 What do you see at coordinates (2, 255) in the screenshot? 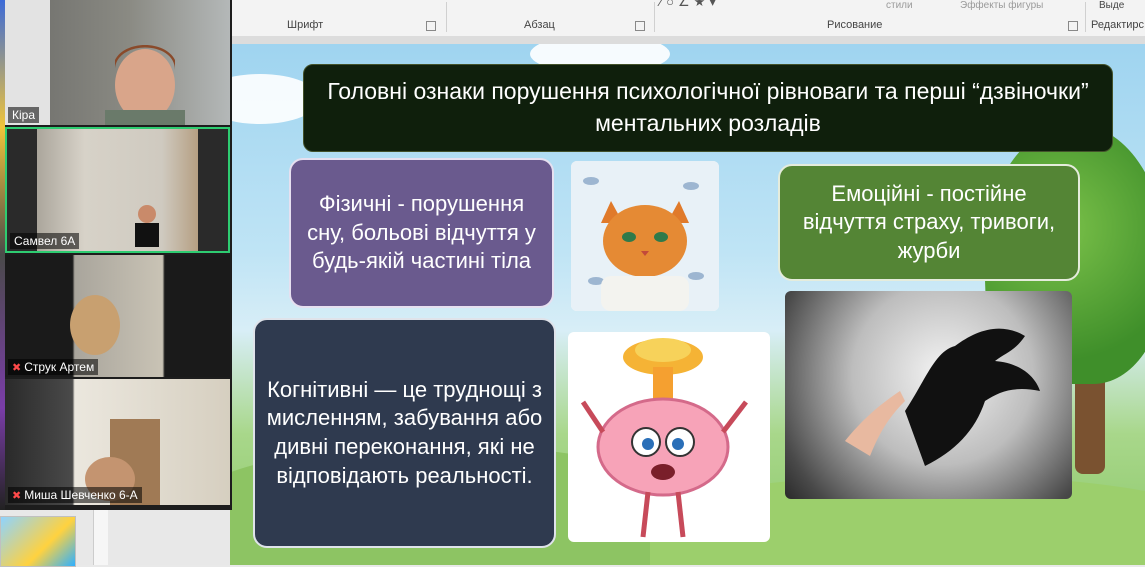
I see `window-edge` at bounding box center [2, 255].